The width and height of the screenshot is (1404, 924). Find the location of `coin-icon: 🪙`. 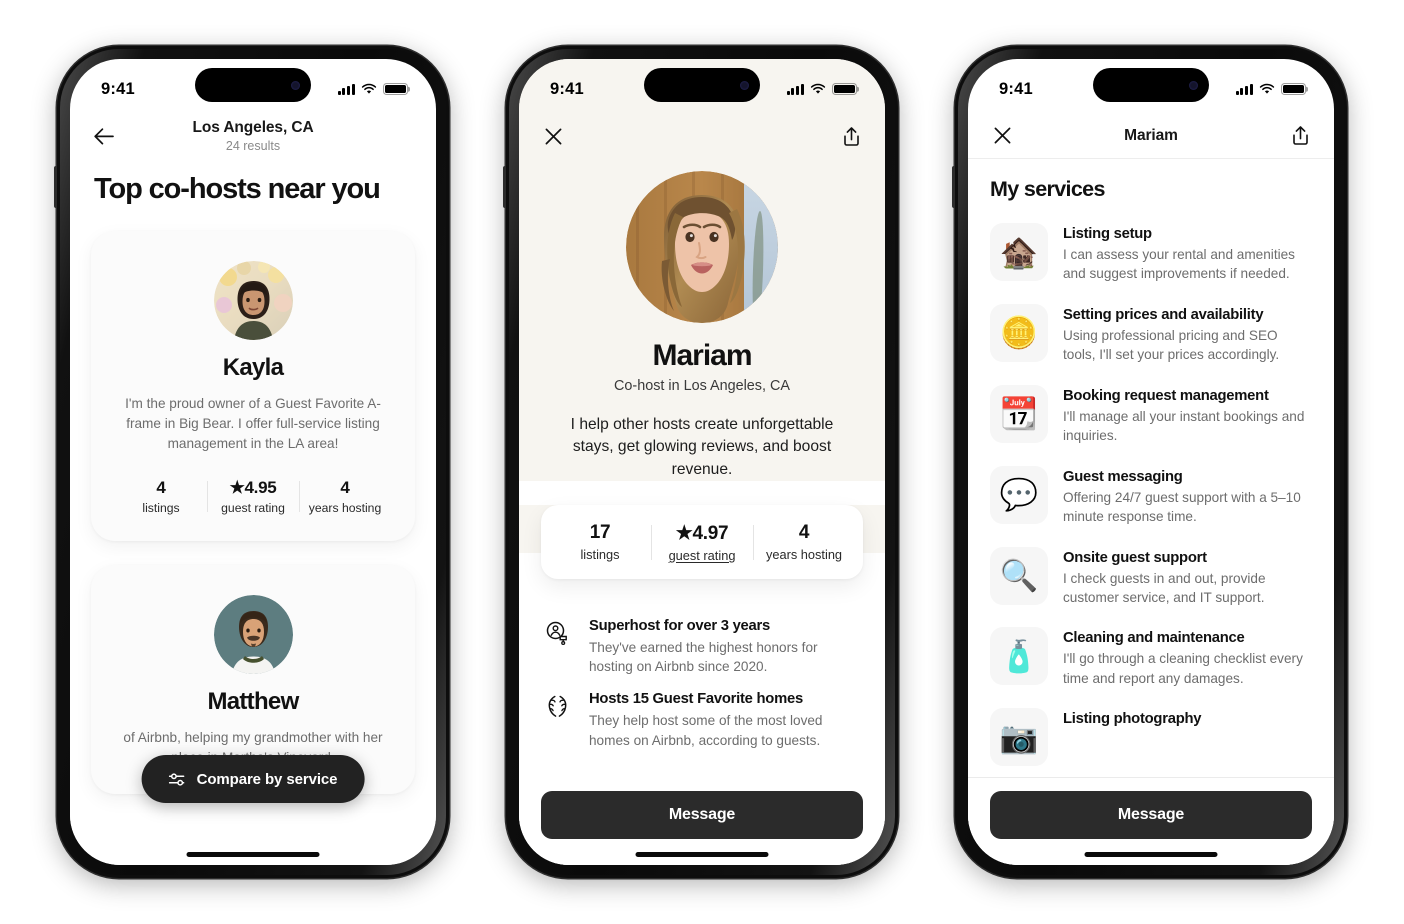

coin-icon: 🪙 is located at coordinates (1019, 332).